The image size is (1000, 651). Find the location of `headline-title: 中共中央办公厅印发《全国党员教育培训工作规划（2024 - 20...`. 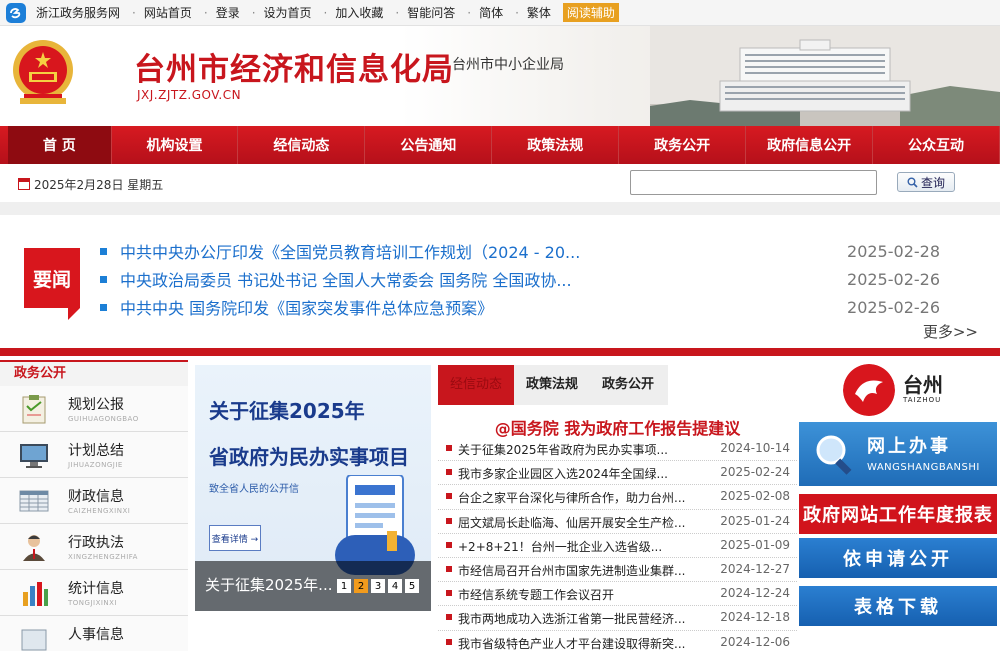

headline-title: 中共中央办公厅印发《全国党员教育培训工作规划（2024 - 20... is located at coordinates (355, 251).